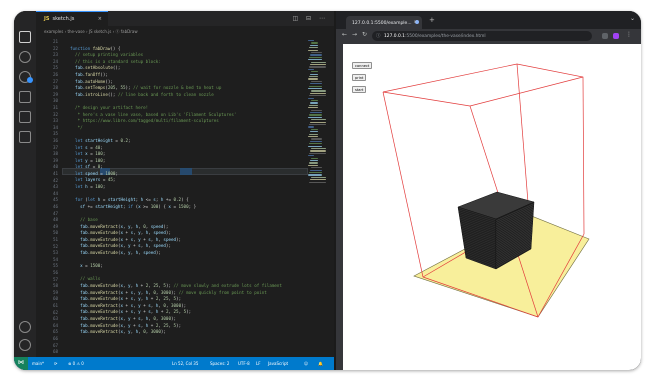 The image size is (655, 377). What do you see at coordinates (25, 117) in the screenshot?
I see `extensions-icon` at bounding box center [25, 117].